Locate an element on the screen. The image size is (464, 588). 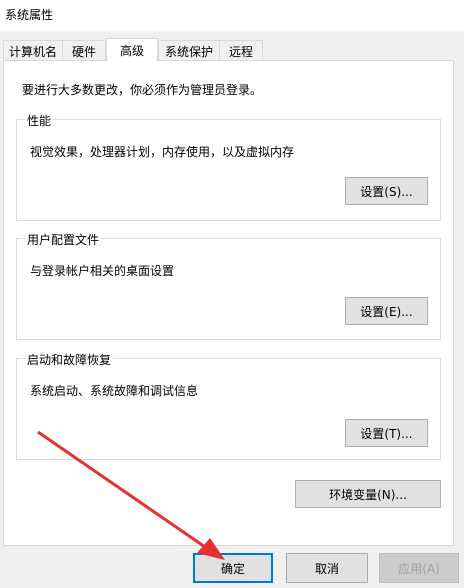
tab-label: 高级 is located at coordinates (131, 51).